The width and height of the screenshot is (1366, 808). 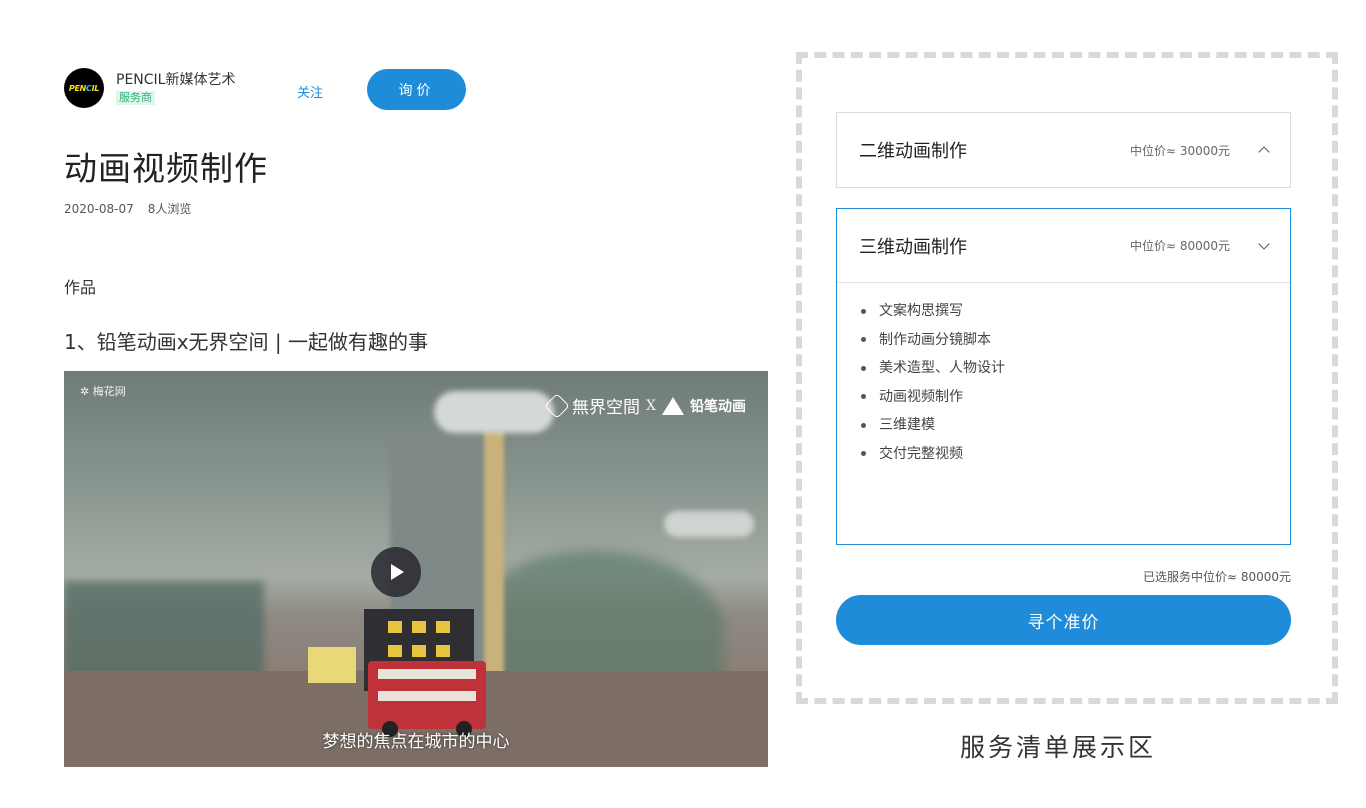 I want to click on brand-name: 無界空間, so click(x=606, y=408).